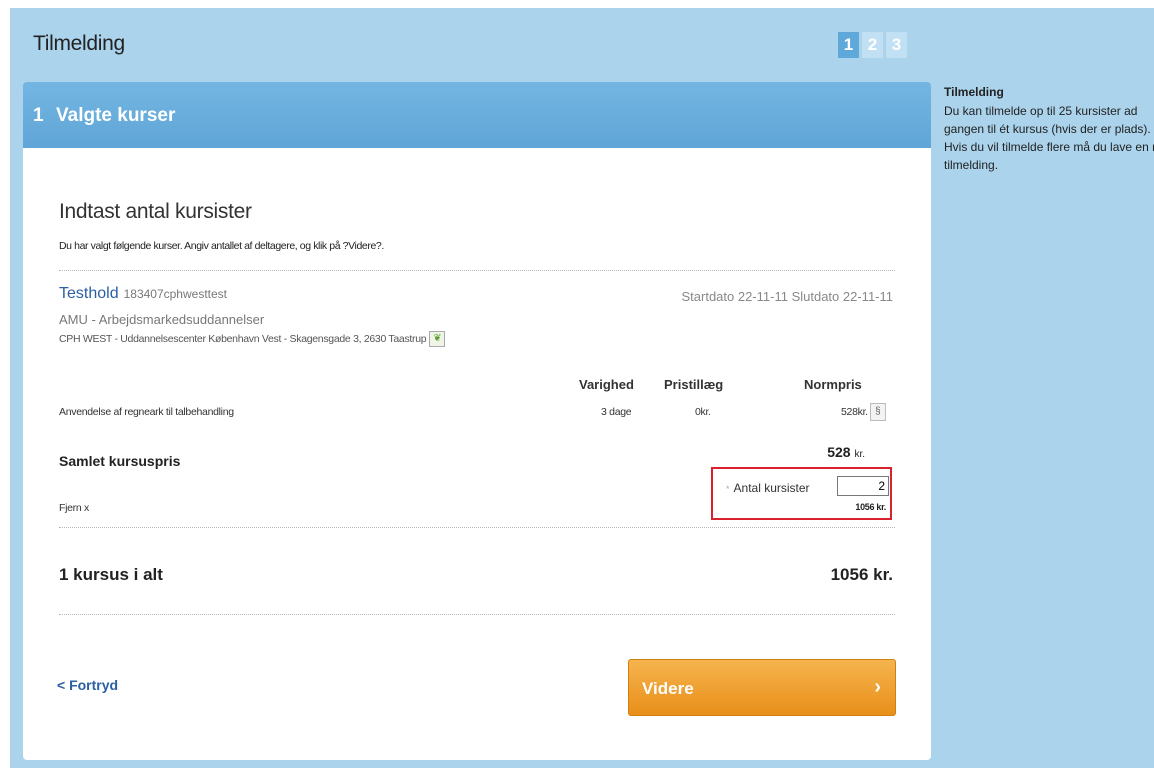 The width and height of the screenshot is (1154, 768). Describe the element at coordinates (861, 574) in the screenshot. I see `summary-total: 1056 kr.` at that location.